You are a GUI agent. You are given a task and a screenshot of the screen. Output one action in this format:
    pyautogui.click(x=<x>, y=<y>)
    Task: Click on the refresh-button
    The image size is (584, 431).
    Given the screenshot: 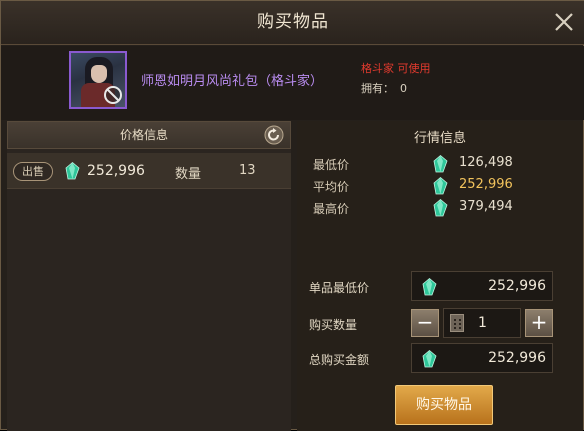 What is the action you would take?
    pyautogui.click(x=274, y=135)
    